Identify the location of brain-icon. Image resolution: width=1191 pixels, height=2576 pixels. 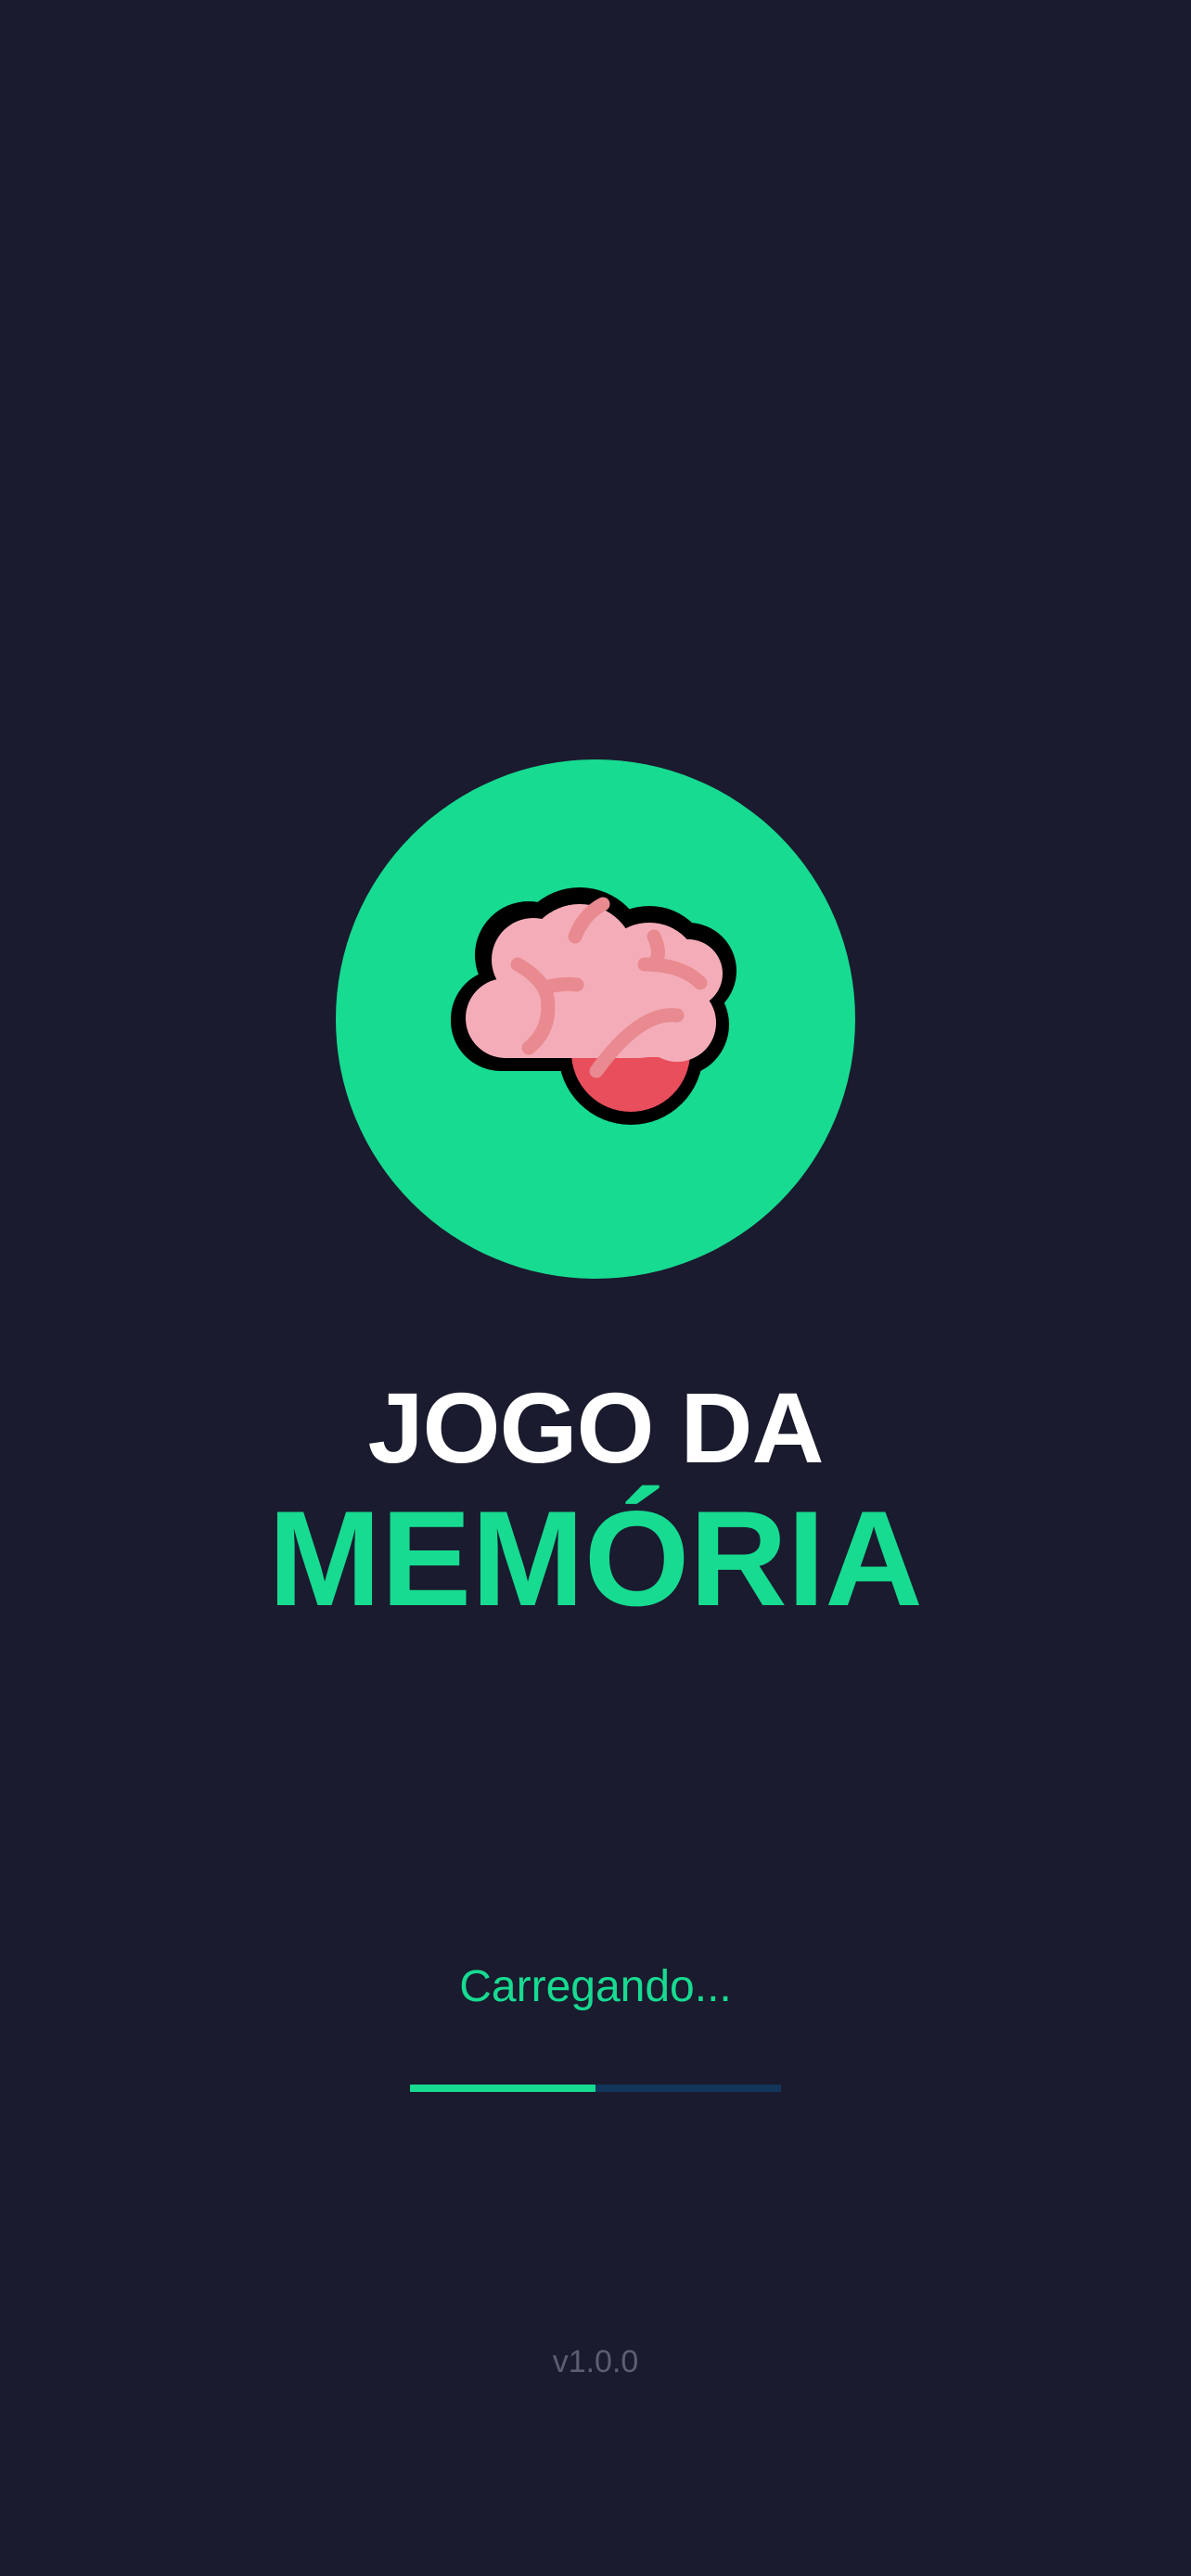
(593, 1006).